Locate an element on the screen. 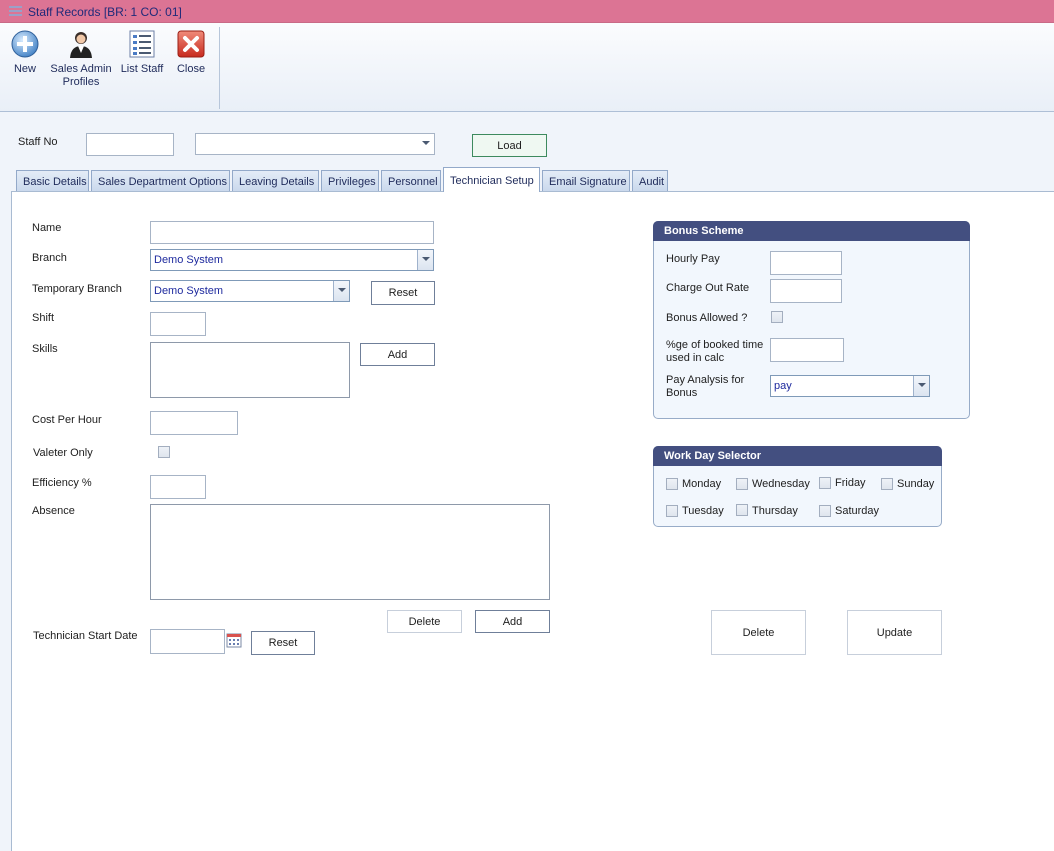  bonus-allowed-label: Bonus Allowed ? is located at coordinates (707, 318).